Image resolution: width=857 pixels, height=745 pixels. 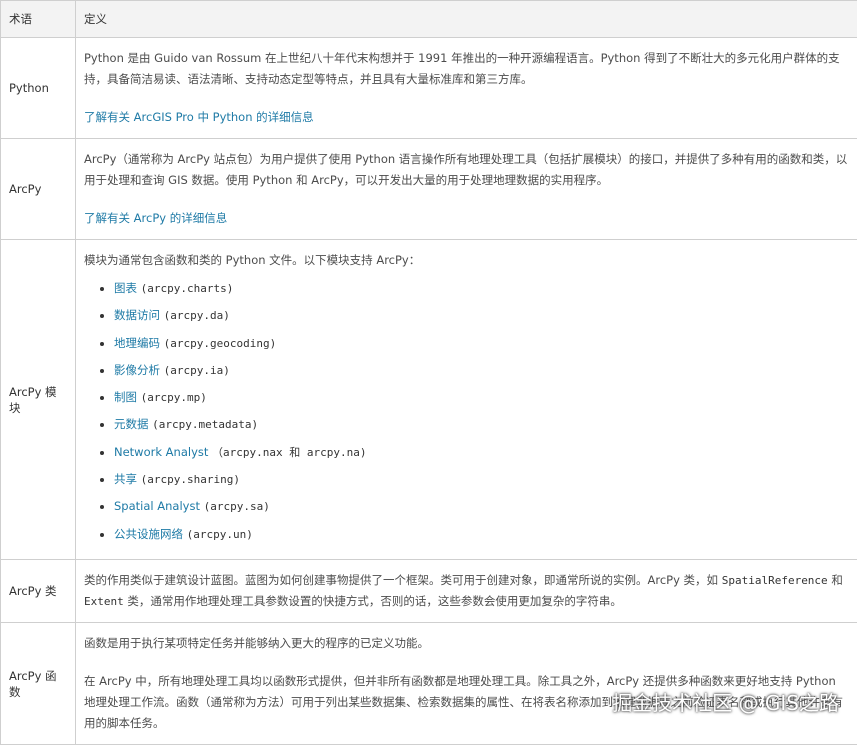 I want to click on functions-intro: 函数是用于执行某项特定任务并能够纳入更大的程序的已定义功能。, so click(x=466, y=643).